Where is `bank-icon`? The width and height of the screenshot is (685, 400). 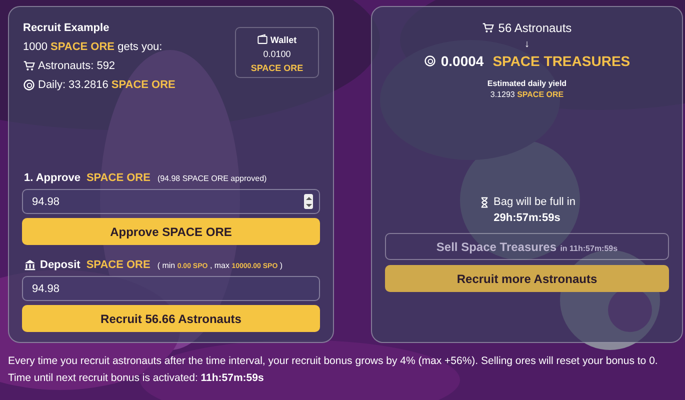
bank-icon is located at coordinates (30, 265).